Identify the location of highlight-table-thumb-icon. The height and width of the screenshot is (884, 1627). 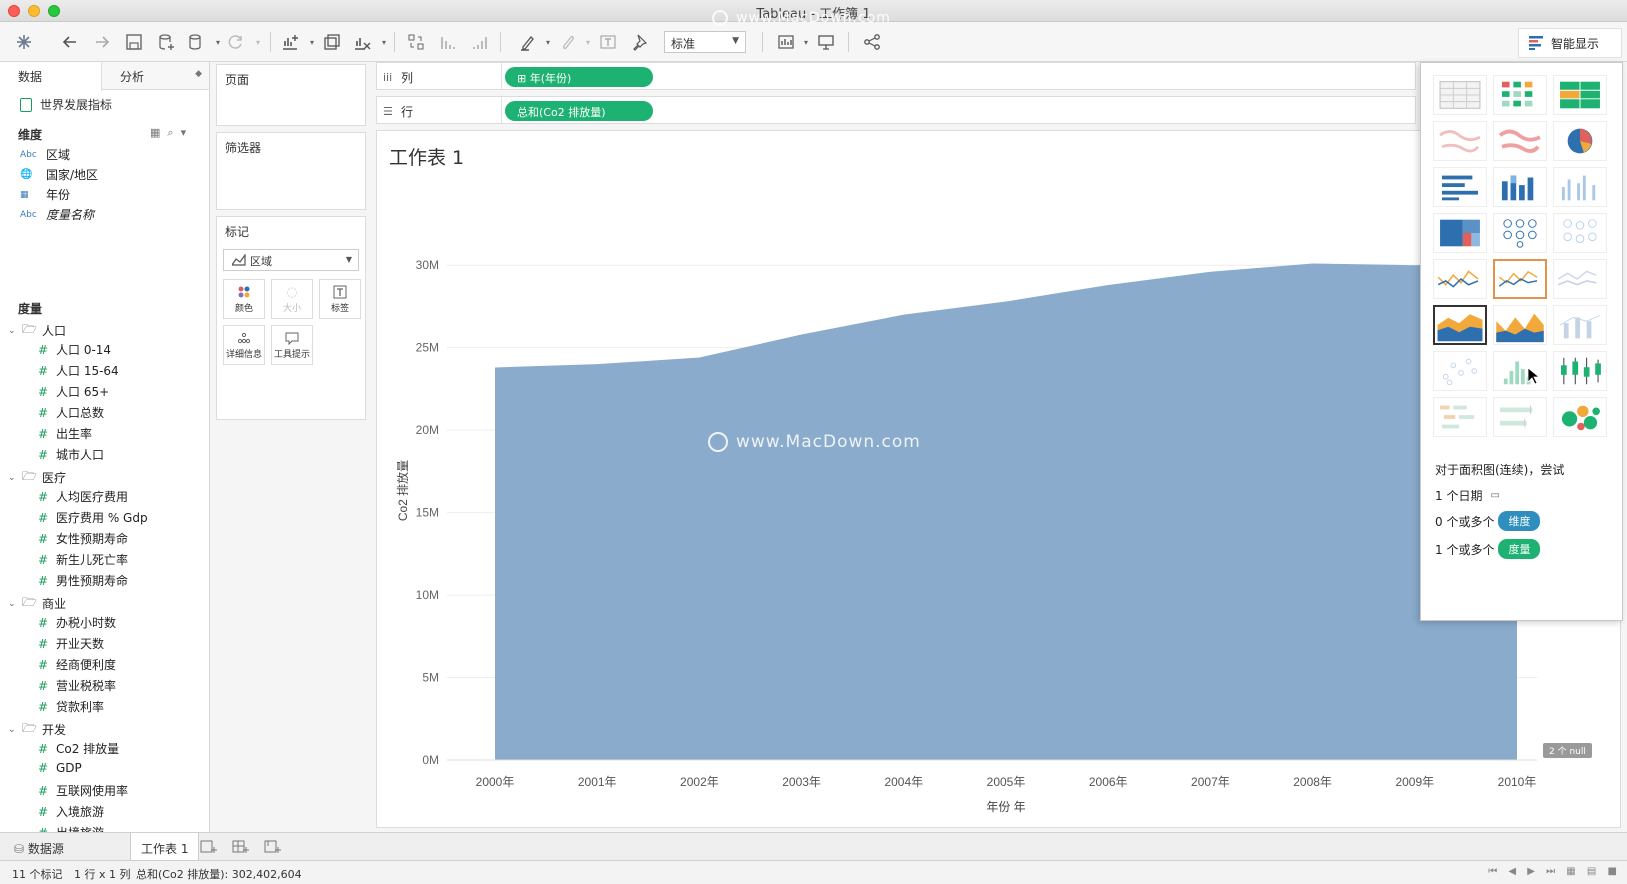
(1580, 95).